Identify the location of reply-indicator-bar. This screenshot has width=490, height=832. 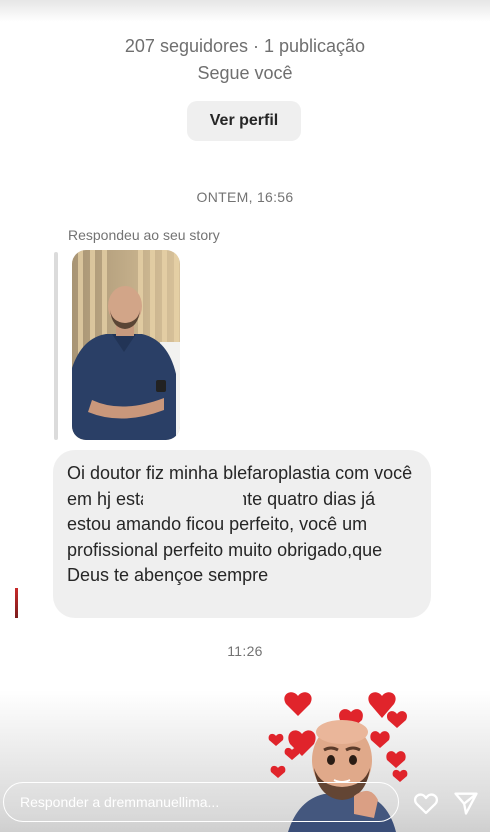
(56, 346).